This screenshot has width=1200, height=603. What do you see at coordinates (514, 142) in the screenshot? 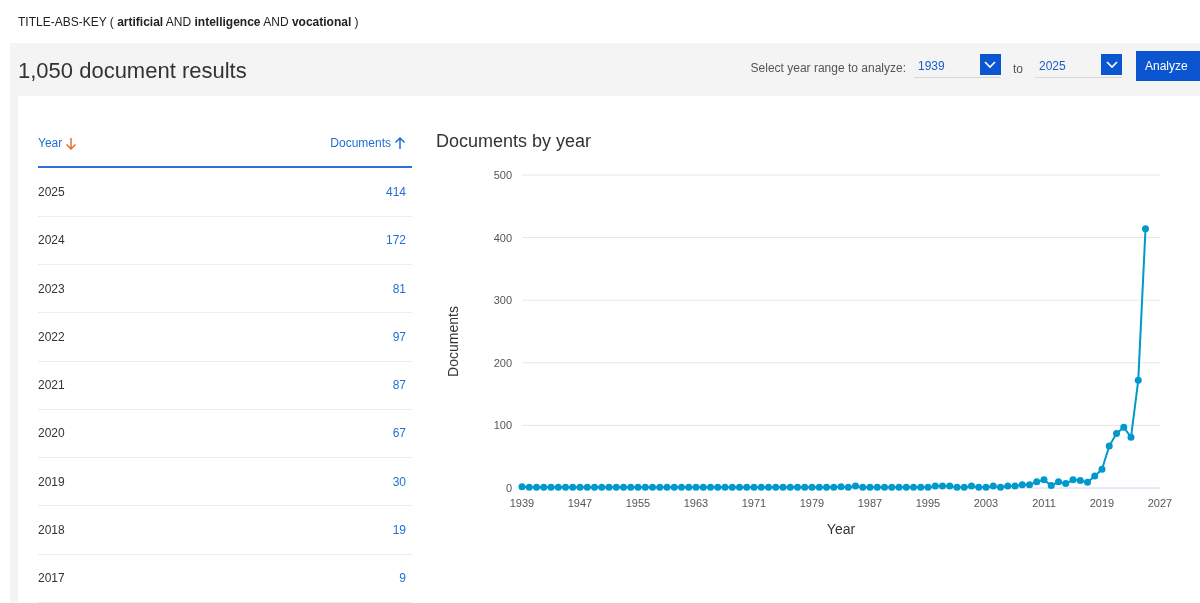
I see `chart-title: Documents by year` at bounding box center [514, 142].